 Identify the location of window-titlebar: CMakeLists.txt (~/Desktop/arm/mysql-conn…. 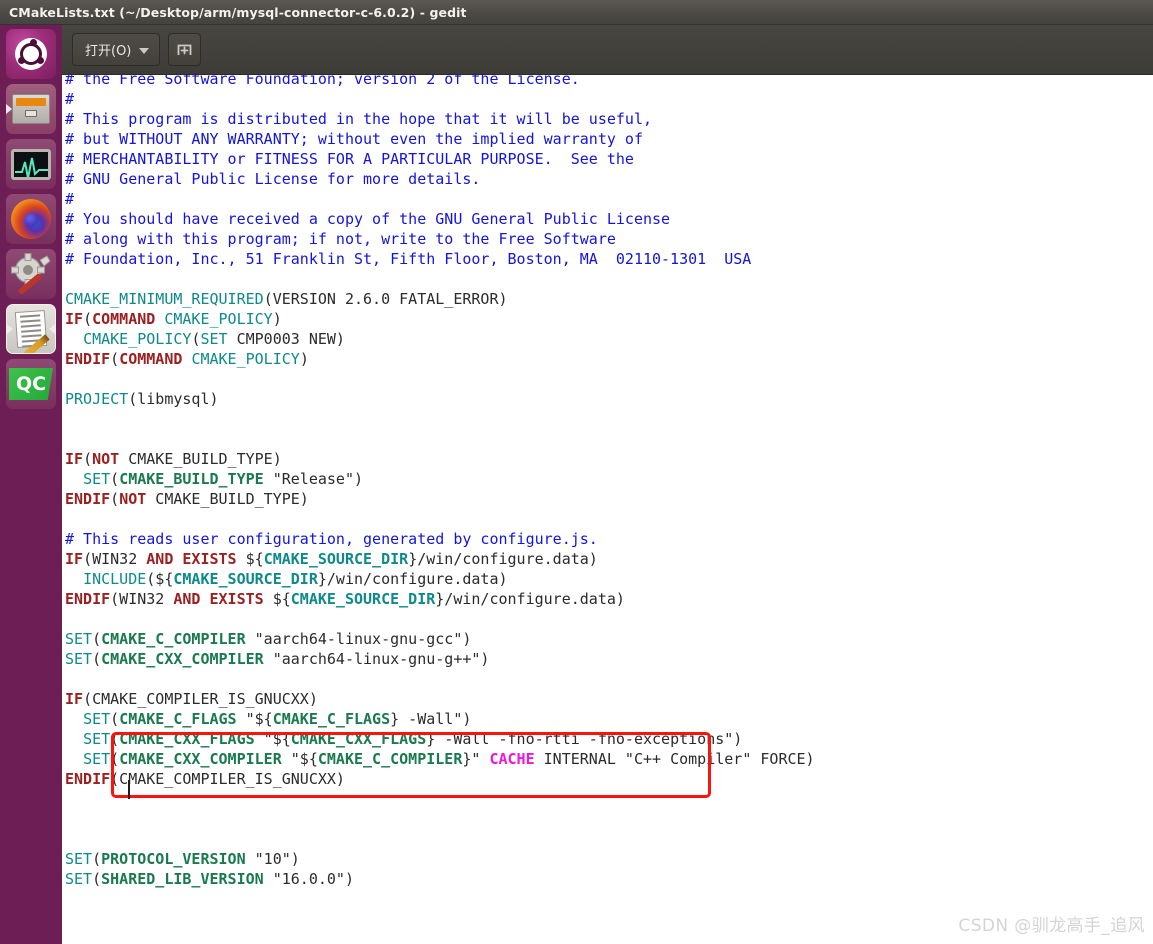
(576, 12).